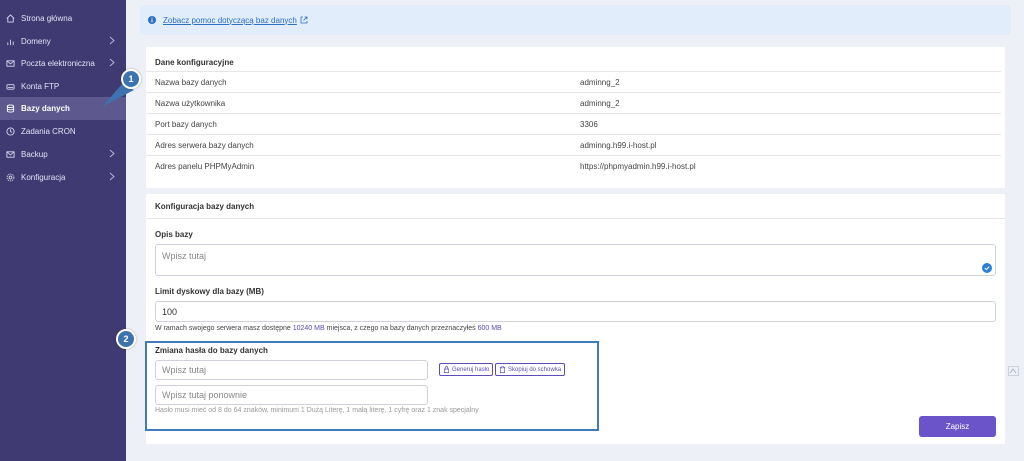 This screenshot has height=461, width=1024. Describe the element at coordinates (126, 339) in the screenshot. I see `annotation-badge-2: 2` at that location.